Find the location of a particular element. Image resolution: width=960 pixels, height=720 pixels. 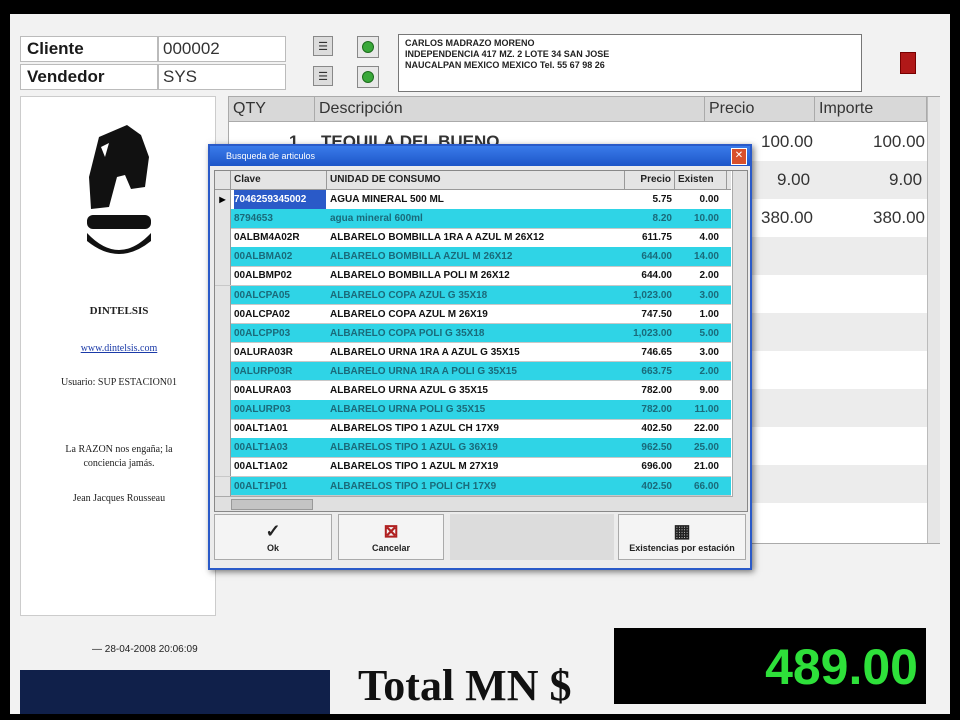

cancel-icon: ⊠ is located at coordinates (391, 531).